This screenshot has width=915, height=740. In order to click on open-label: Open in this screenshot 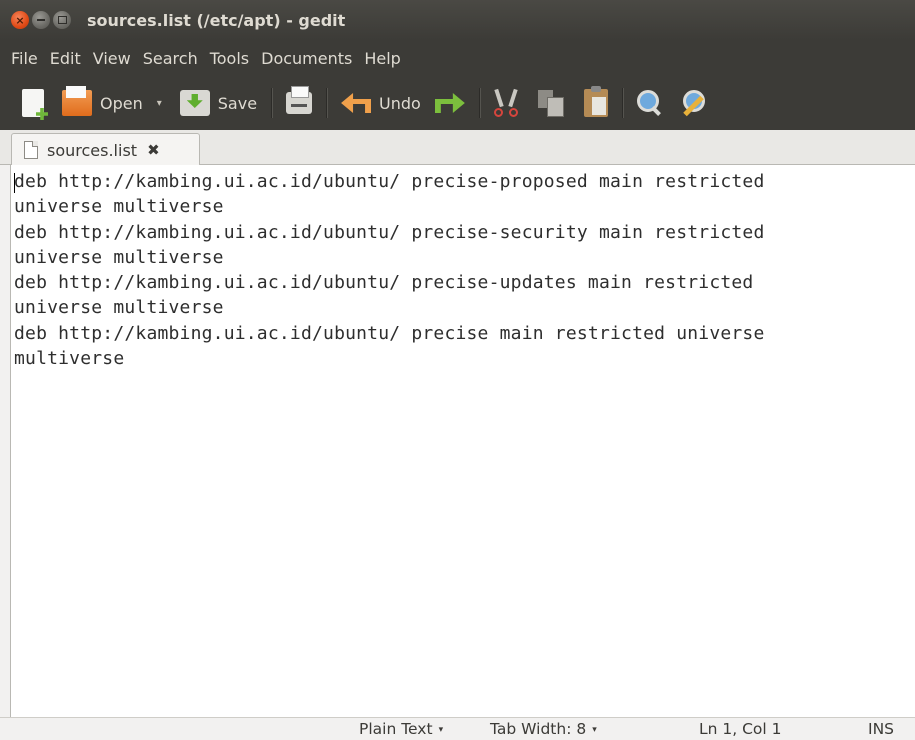, I will do `click(121, 103)`.